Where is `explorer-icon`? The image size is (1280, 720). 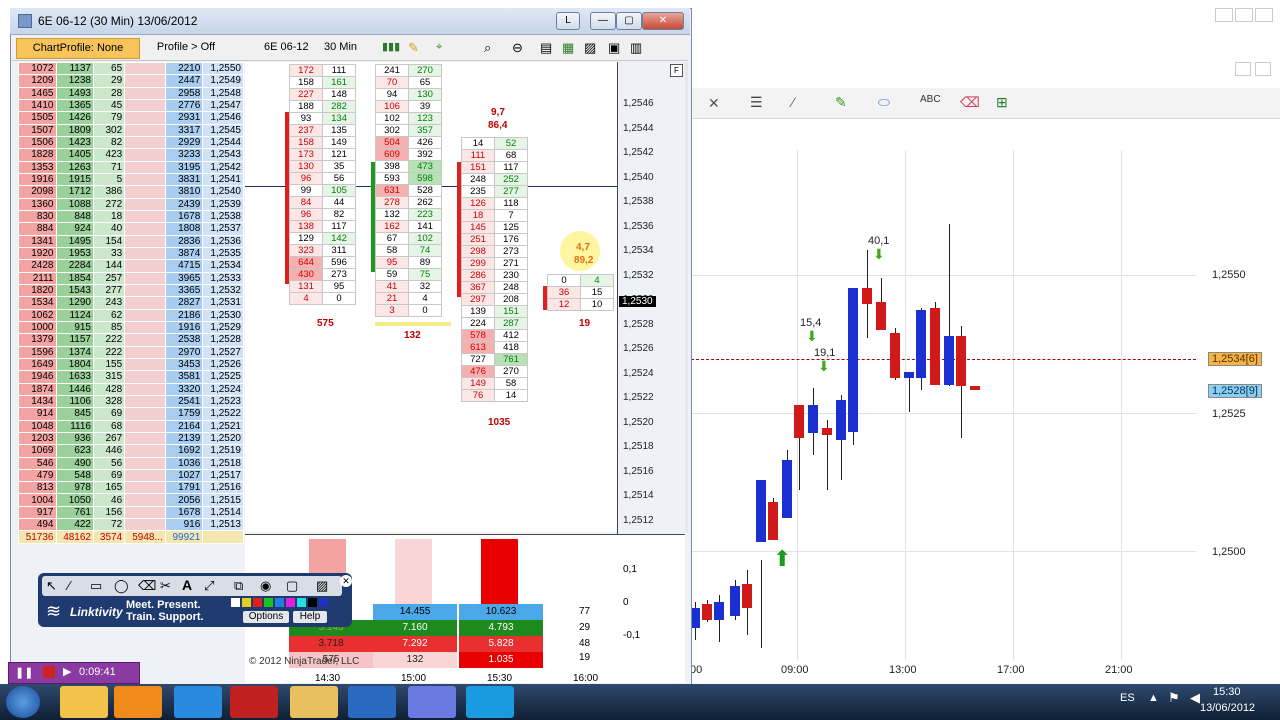
explorer-icon is located at coordinates (84, 702).